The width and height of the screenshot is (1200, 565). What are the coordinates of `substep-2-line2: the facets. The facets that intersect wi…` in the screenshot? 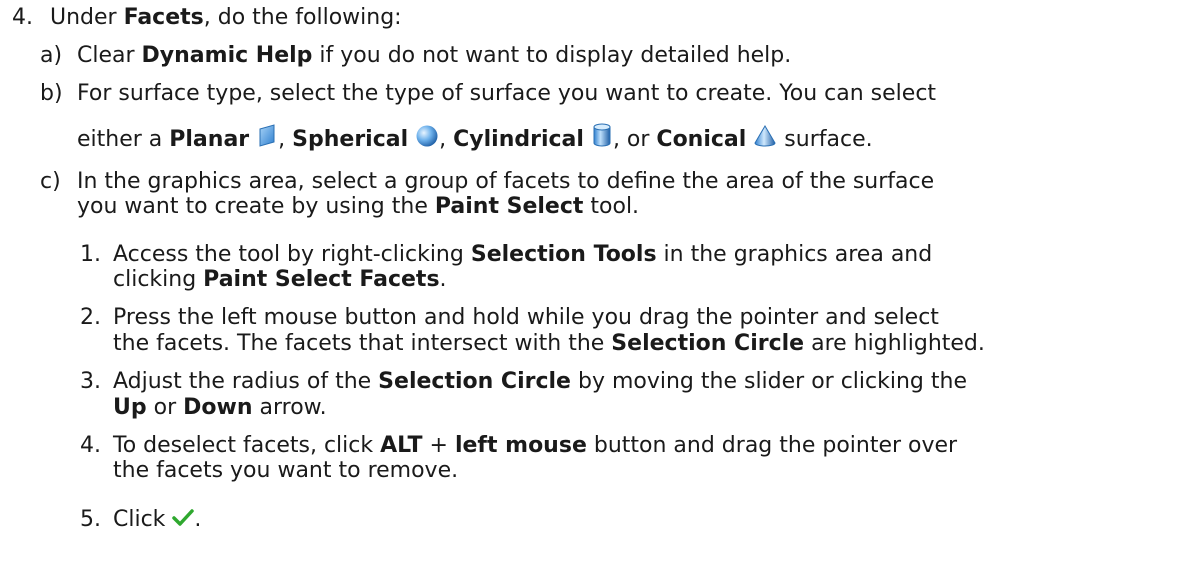 It's located at (549, 343).